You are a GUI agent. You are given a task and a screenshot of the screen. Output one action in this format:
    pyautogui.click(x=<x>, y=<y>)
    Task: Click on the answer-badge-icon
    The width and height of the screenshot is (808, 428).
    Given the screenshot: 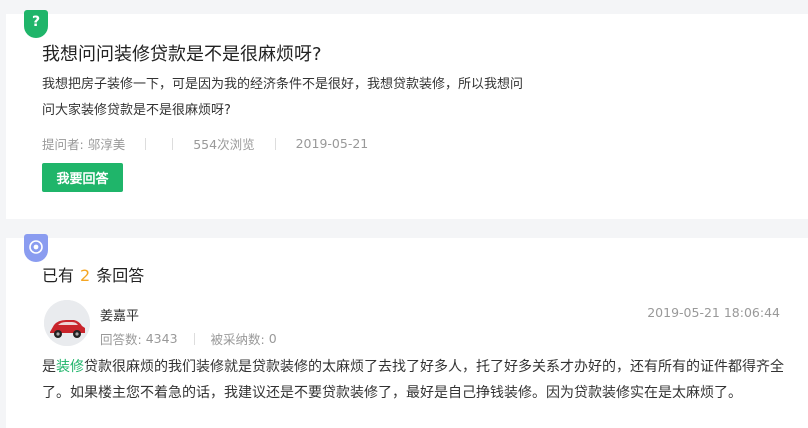 What is the action you would take?
    pyautogui.click(x=36, y=248)
    